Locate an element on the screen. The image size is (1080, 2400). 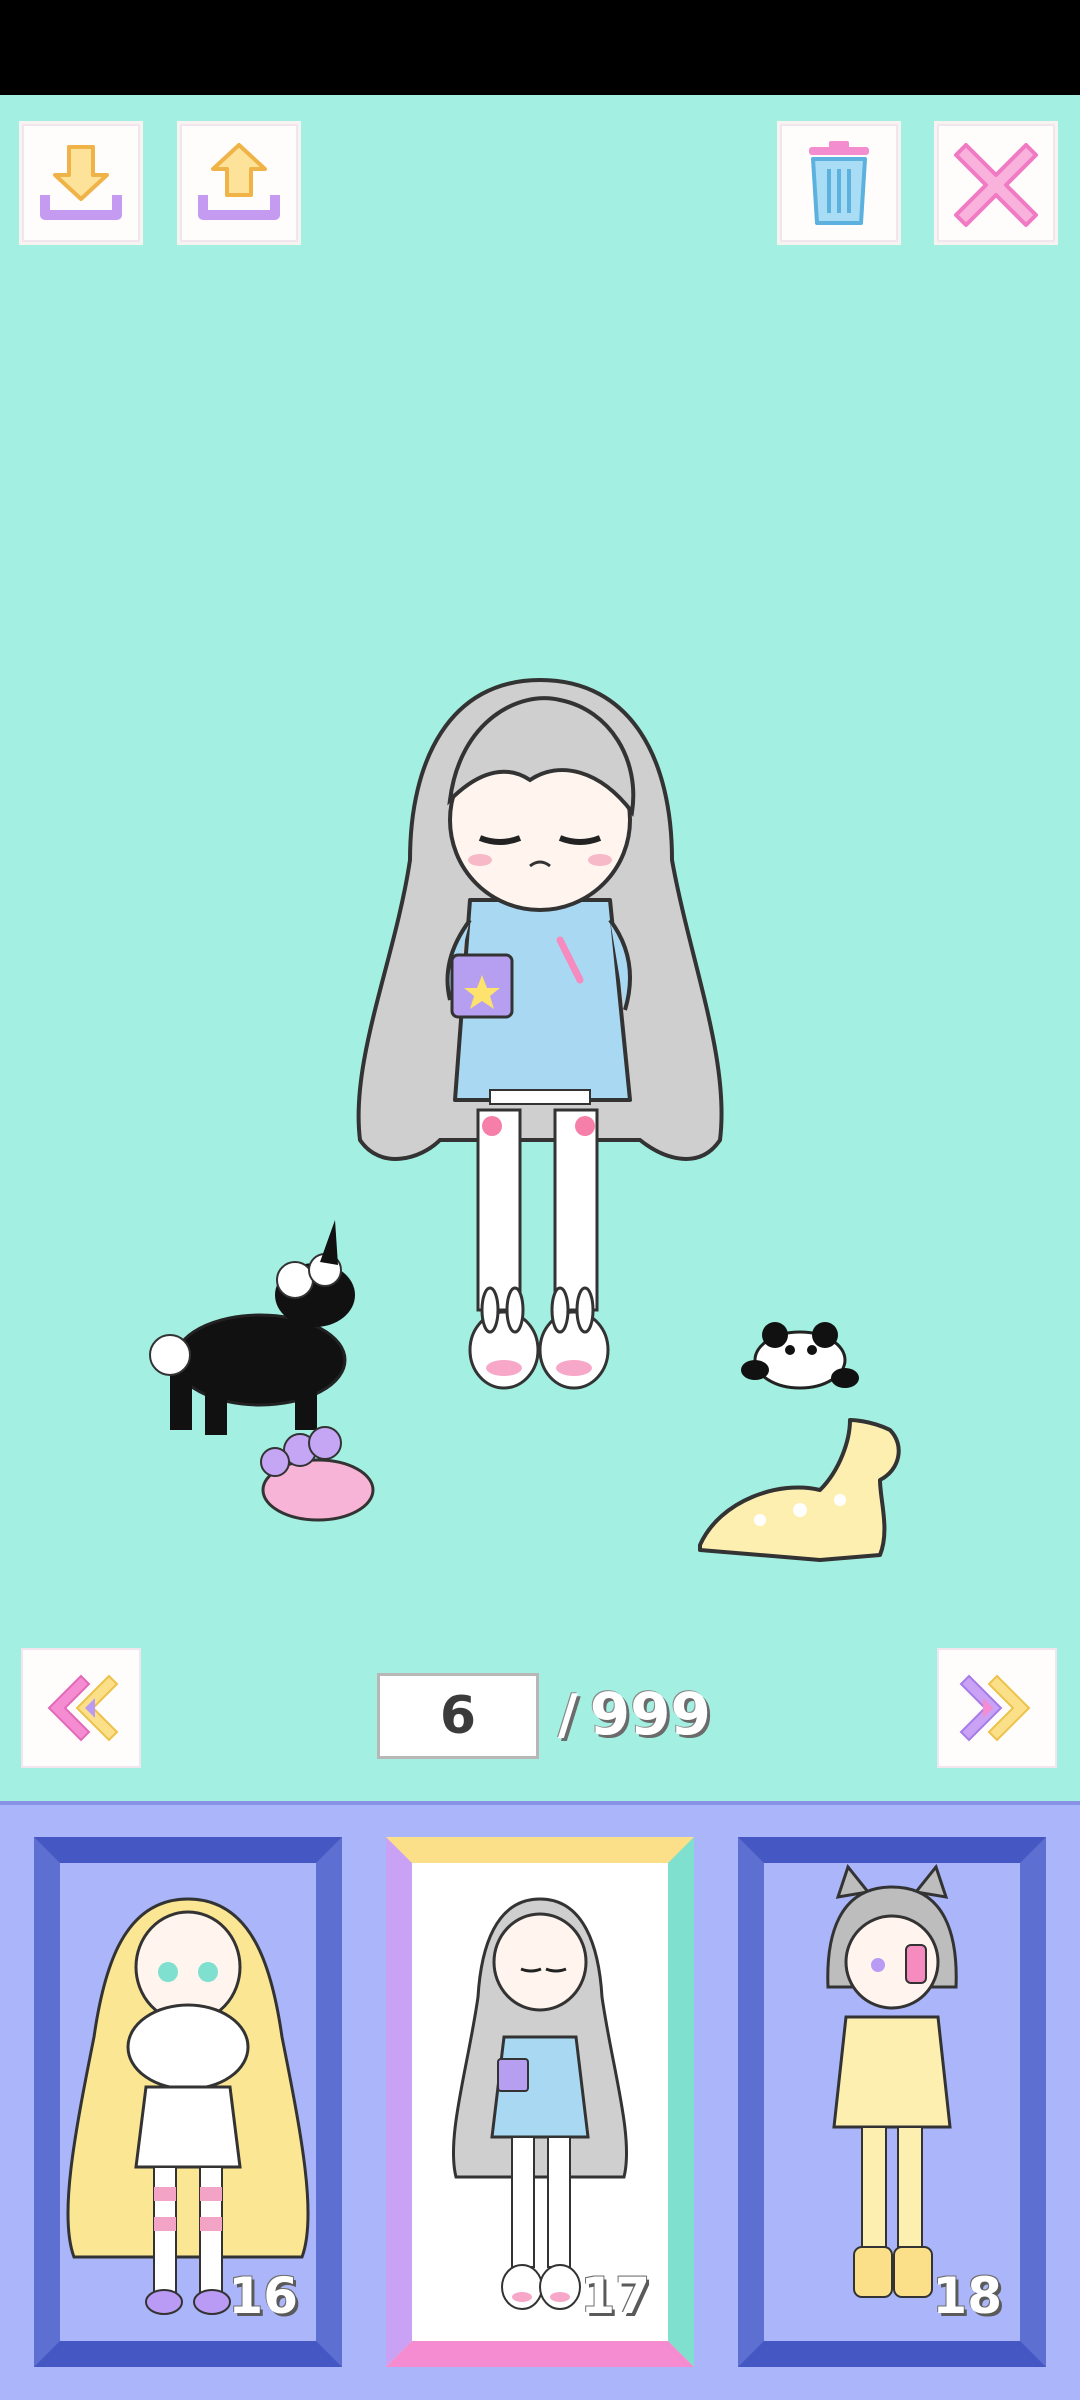
main-character is located at coordinates (540, 1033).